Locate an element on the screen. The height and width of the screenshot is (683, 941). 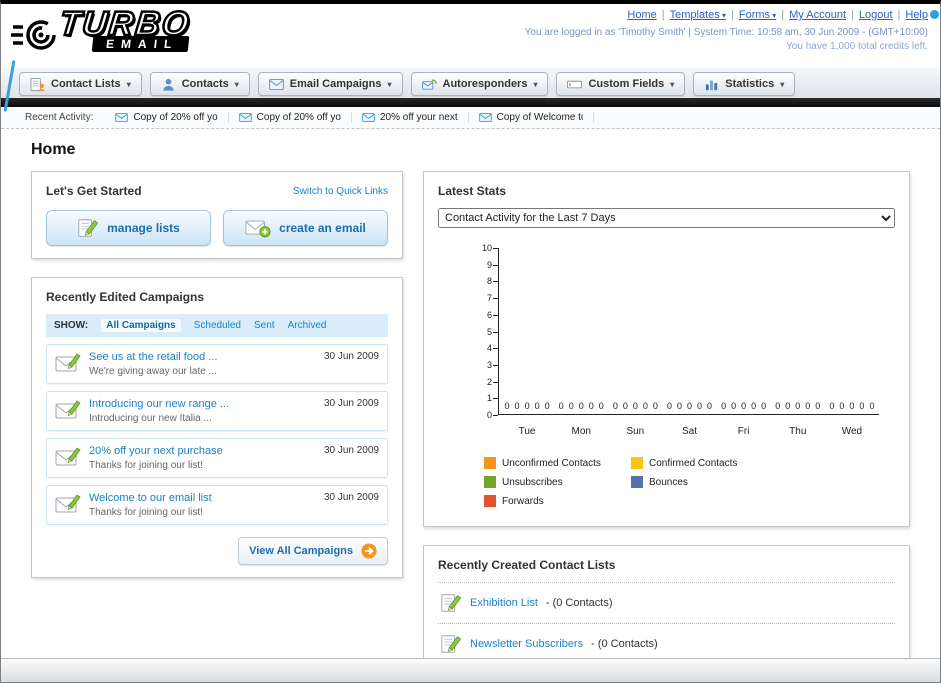
tab-statistics: Statistics ▾ is located at coordinates (744, 84).